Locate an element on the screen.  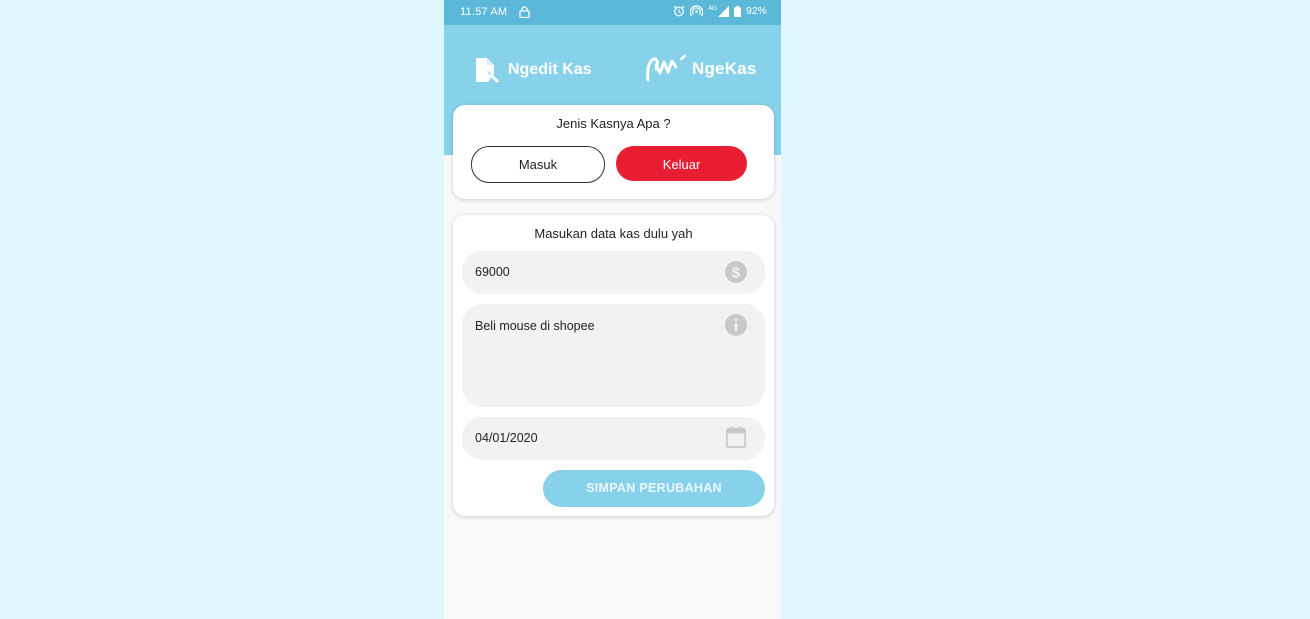
date-field: 04/01/2020 is located at coordinates (613, 438).